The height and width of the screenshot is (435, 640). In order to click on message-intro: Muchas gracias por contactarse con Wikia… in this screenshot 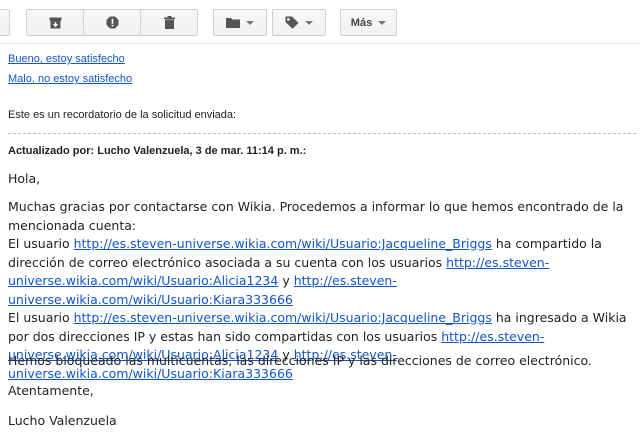, I will do `click(316, 216)`.